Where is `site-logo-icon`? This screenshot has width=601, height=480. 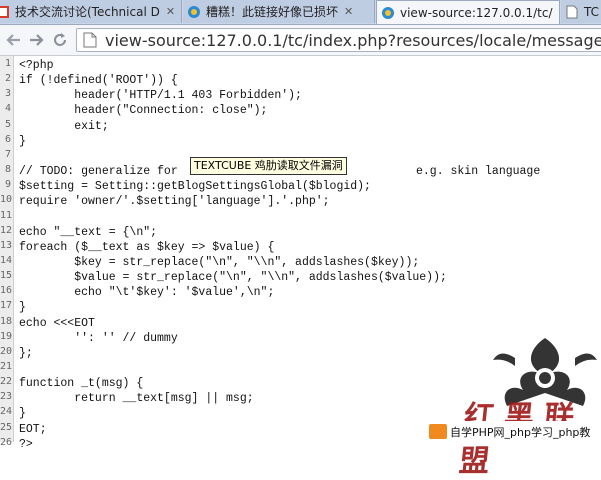
site-logo-icon is located at coordinates (438, 431).